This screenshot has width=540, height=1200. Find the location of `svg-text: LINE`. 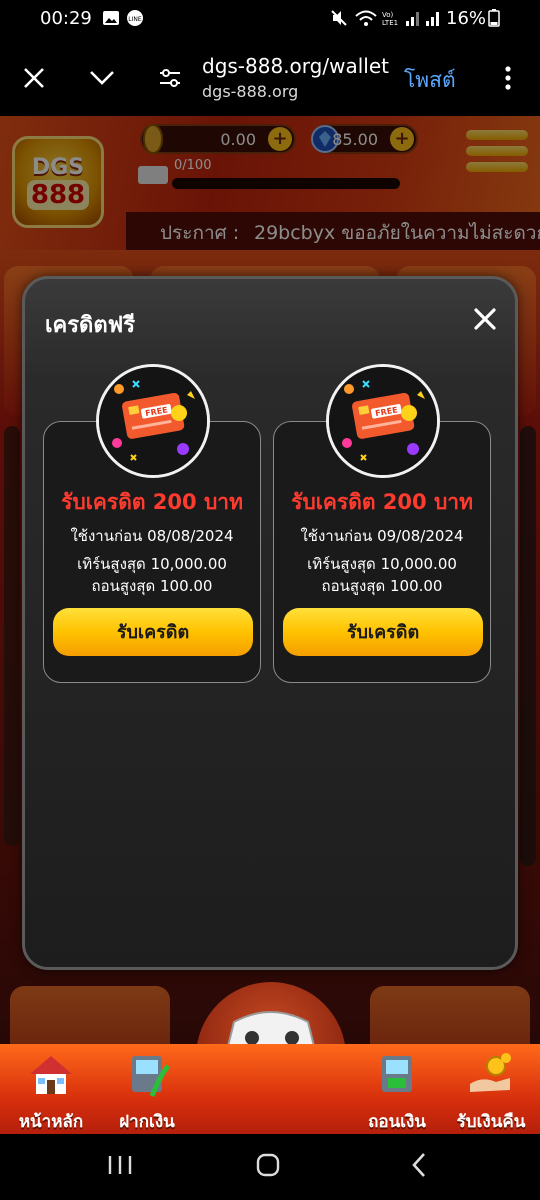

svg-text: LINE is located at coordinates (135, 19).